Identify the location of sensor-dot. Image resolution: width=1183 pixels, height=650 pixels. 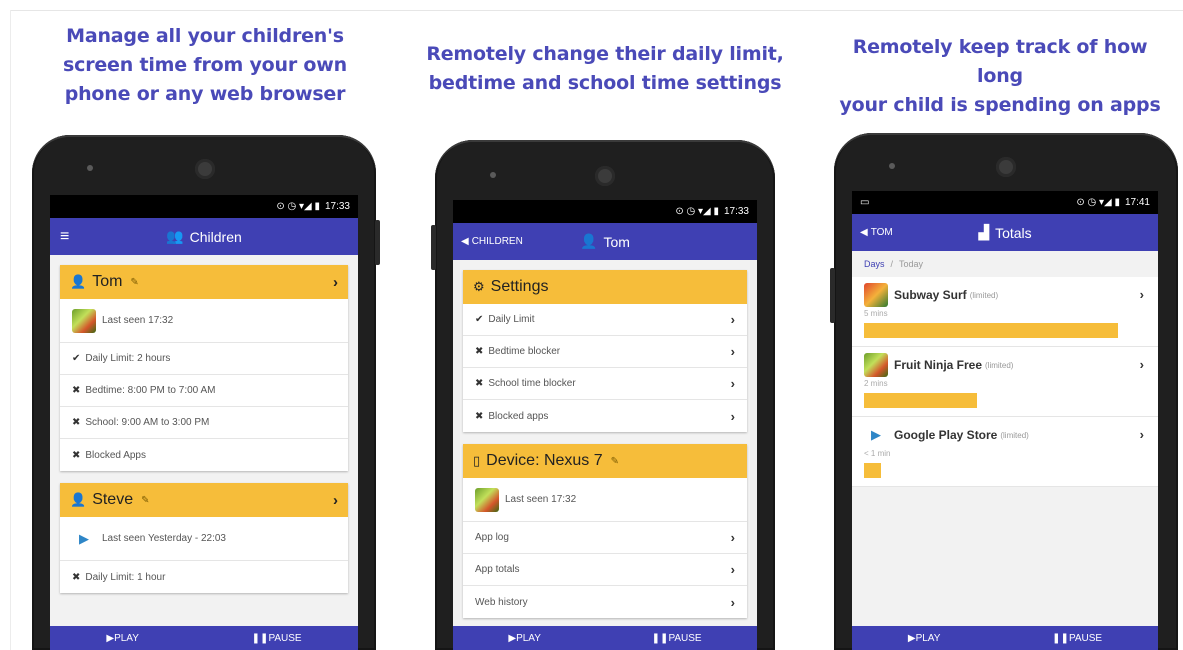
(892, 166).